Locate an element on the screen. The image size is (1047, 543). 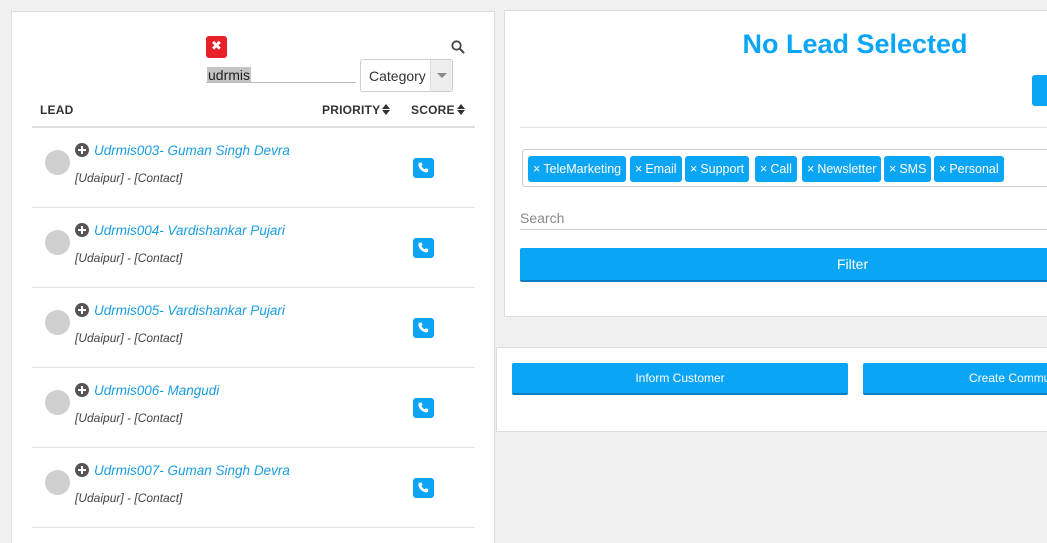
category-select: Category is located at coordinates (406, 75).